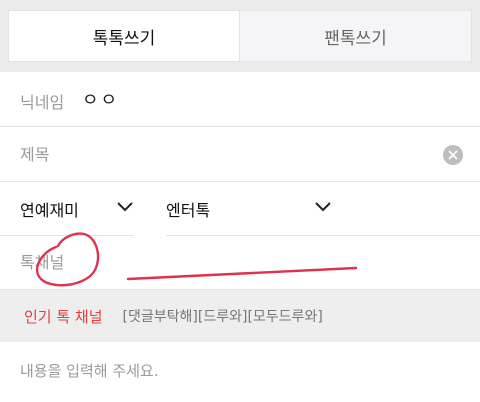 Image resolution: width=480 pixels, height=402 pixels. What do you see at coordinates (124, 36) in the screenshot?
I see `tab-toktok-write: 톡톡쓰기` at bounding box center [124, 36].